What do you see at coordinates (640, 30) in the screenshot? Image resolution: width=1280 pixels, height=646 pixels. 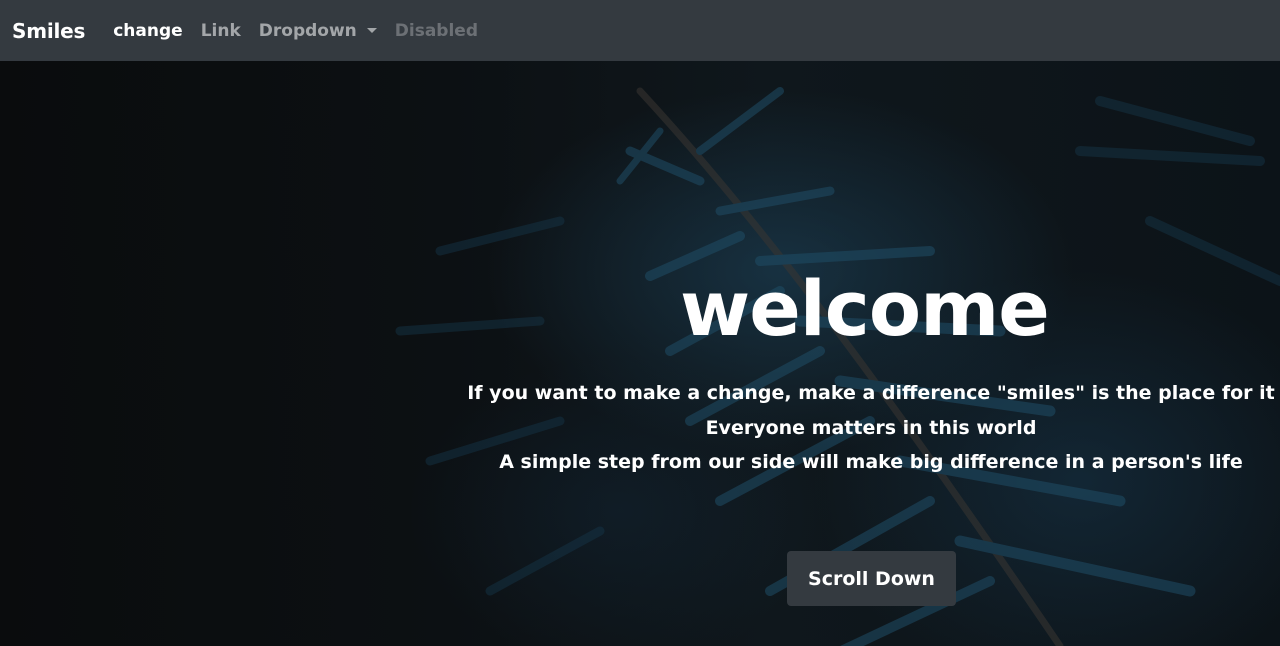 I see `navbar: Smiles change Link Dropdown Disabled` at bounding box center [640, 30].